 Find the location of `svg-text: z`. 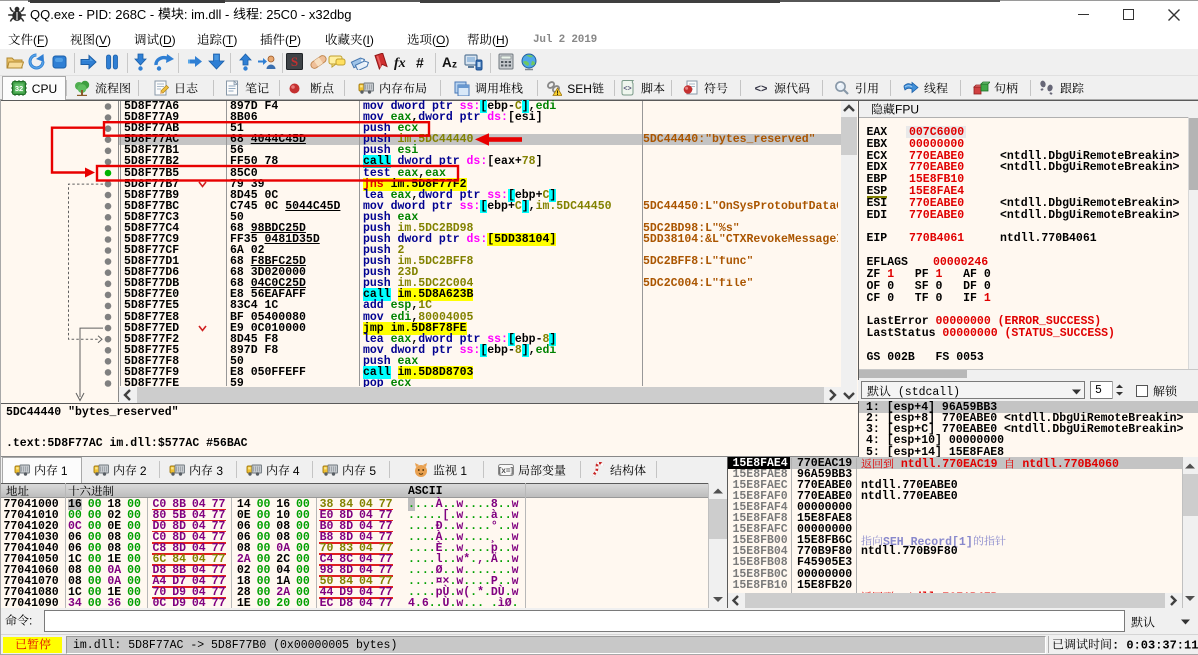

svg-text: z is located at coordinates (454, 65).